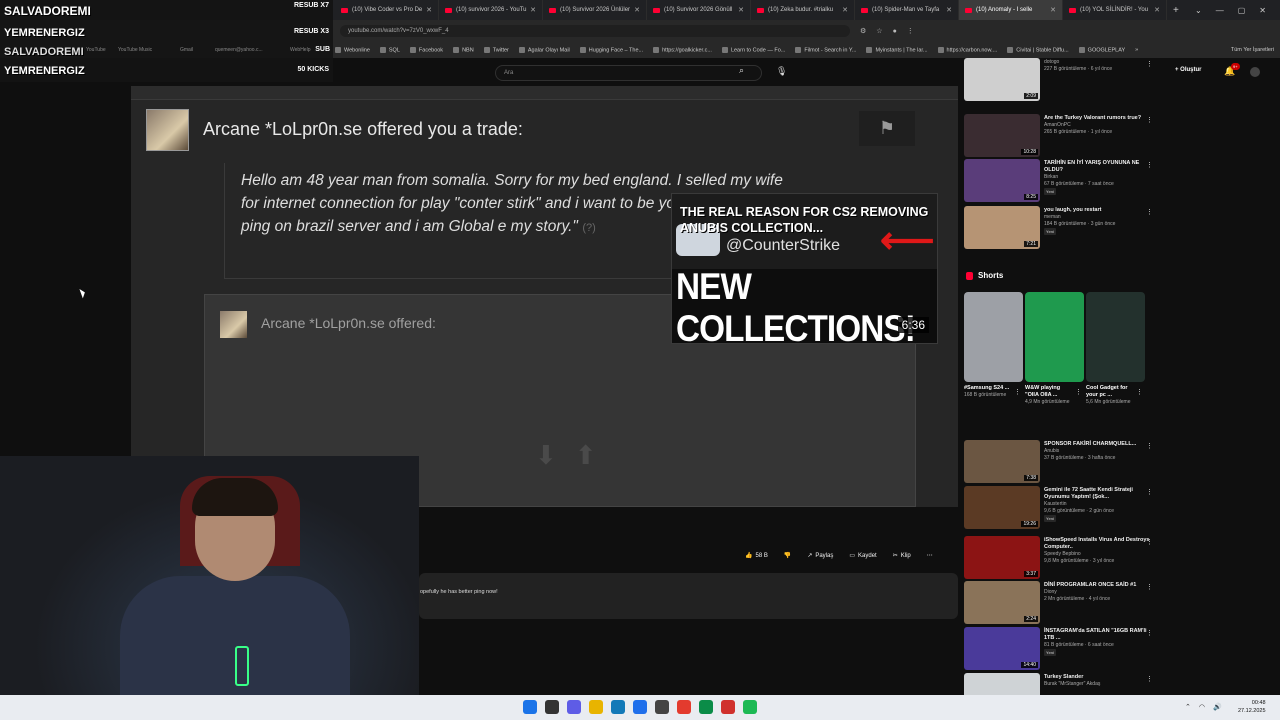 Image resolution: width=1280 pixels, height=720 pixels. I want to click on all-bookmarks-folder: Tüm Yer İşaretleri, so click(1255, 50).